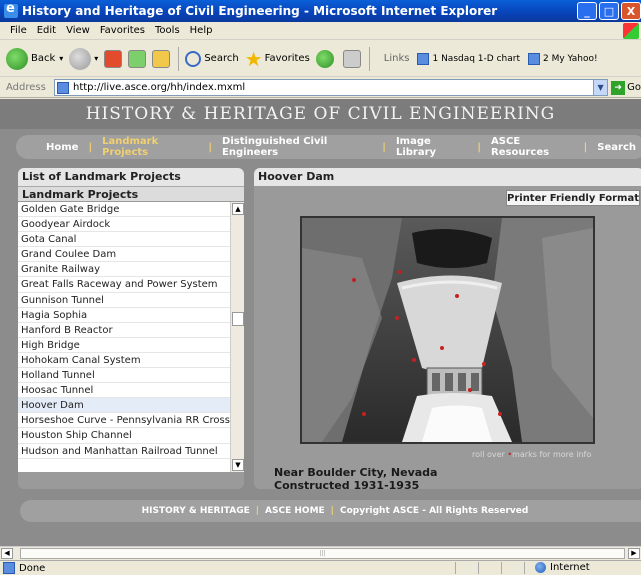 This screenshot has height=575, width=641. What do you see at coordinates (150, 147) in the screenshot?
I see `nav-landmark-projects: Landmark Projects` at bounding box center [150, 147].